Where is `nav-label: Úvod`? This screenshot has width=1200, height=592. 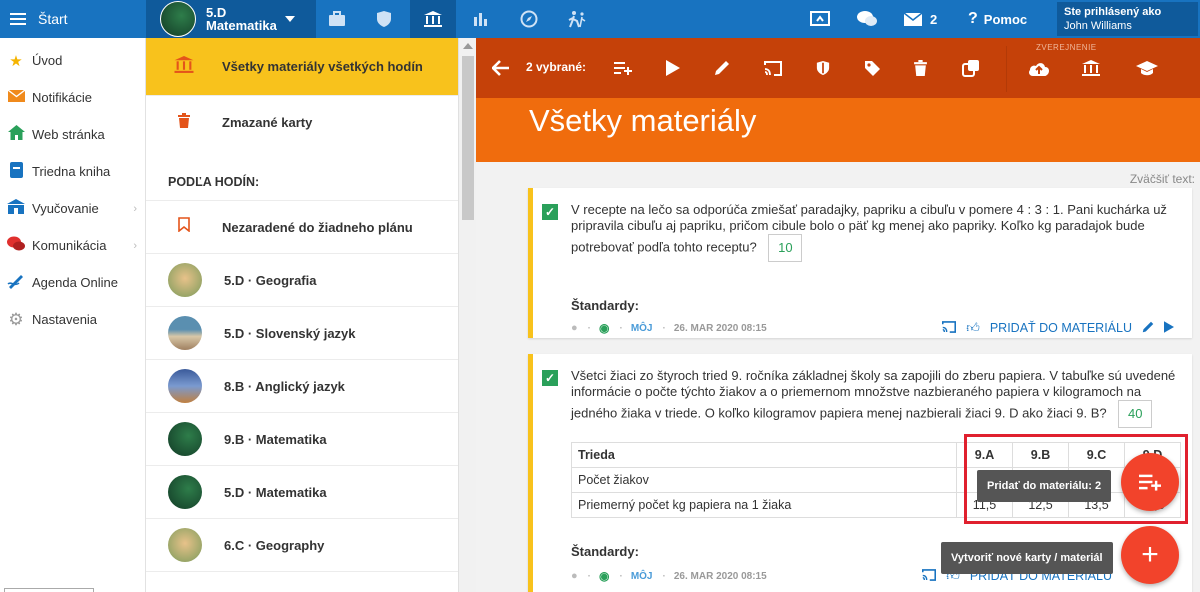
nav-label: Úvod is located at coordinates (47, 60).